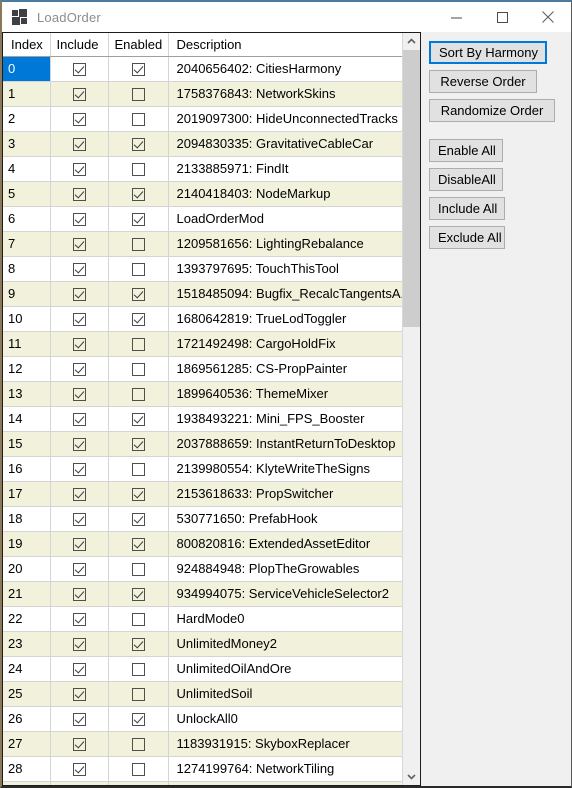 This screenshot has height=788, width=572. I want to click on sort-by-harmony-button: Sort By Harmony, so click(488, 52).